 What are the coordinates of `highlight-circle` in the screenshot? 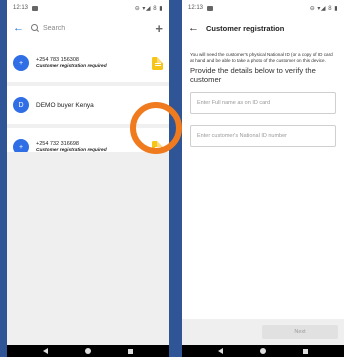 It's located at (156, 128).